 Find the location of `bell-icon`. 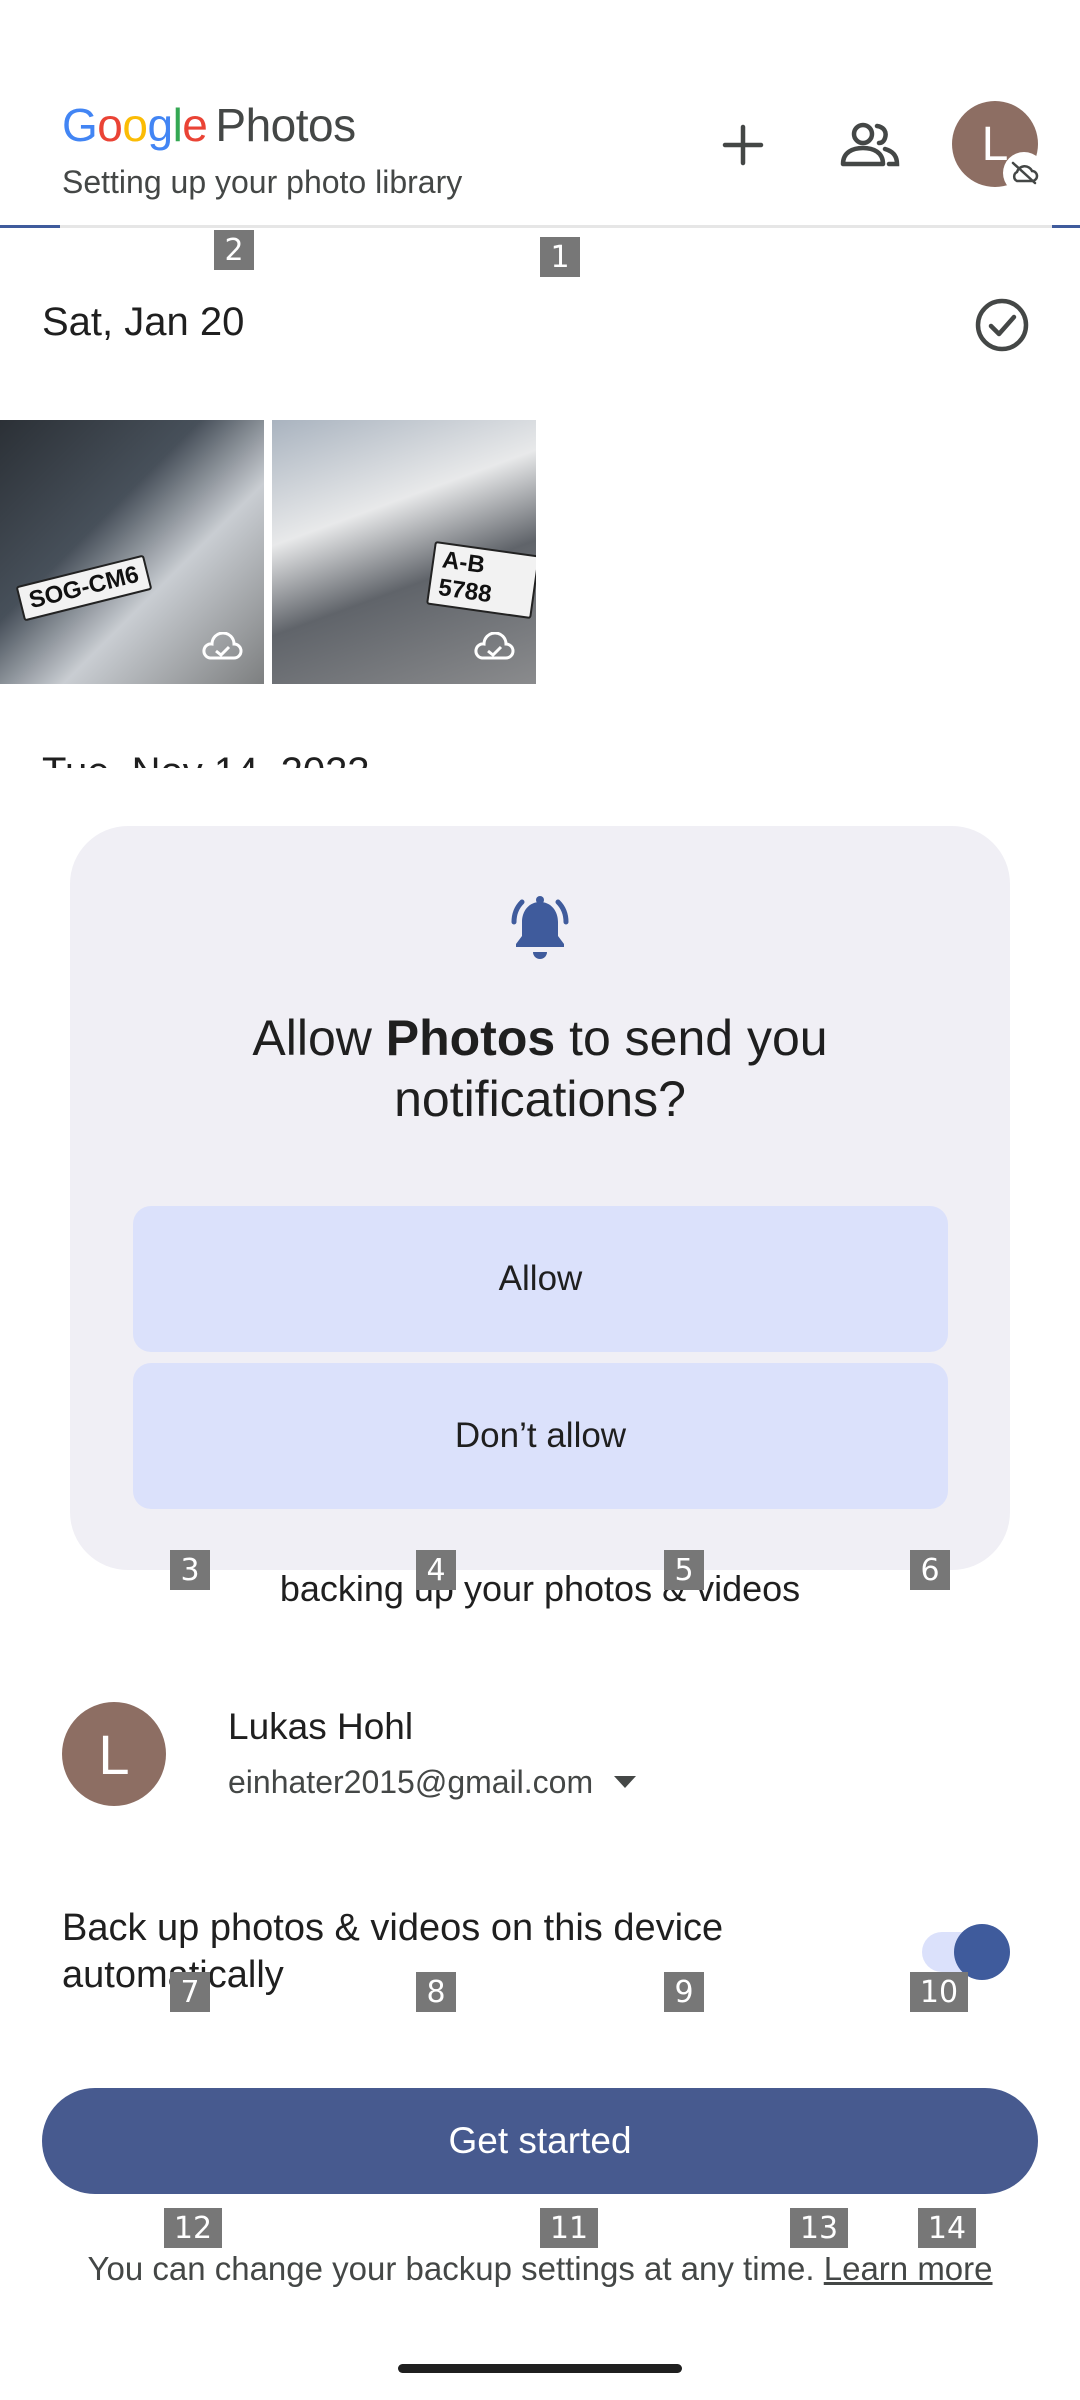

bell-icon is located at coordinates (540, 927).